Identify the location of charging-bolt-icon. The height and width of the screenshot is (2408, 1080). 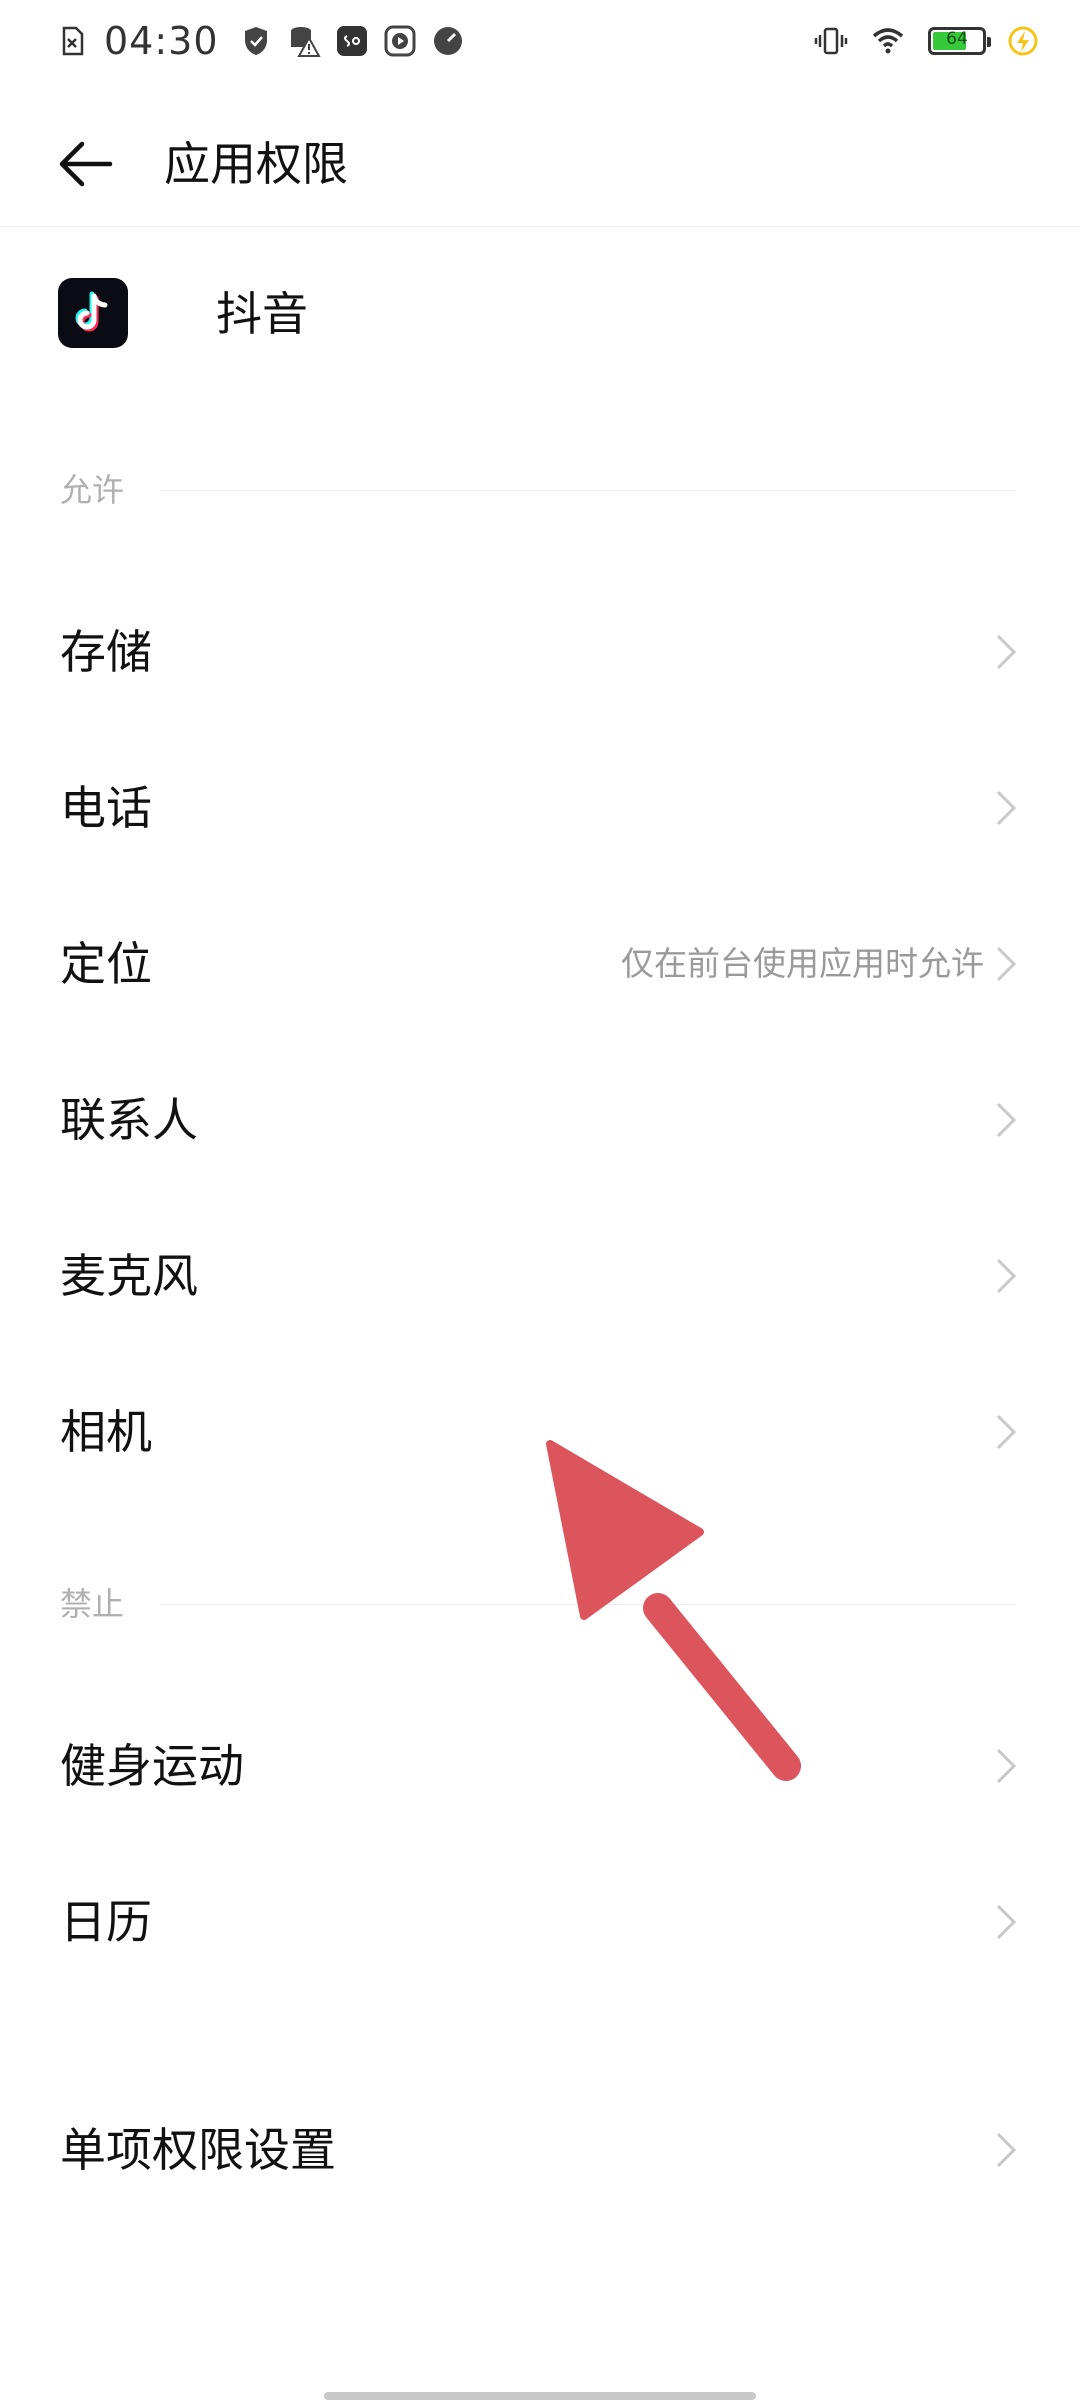
(1023, 41).